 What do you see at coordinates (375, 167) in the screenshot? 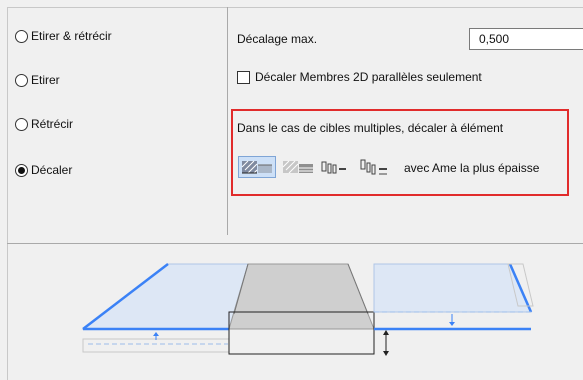
I see `thickest-core-left-icon` at bounding box center [375, 167].